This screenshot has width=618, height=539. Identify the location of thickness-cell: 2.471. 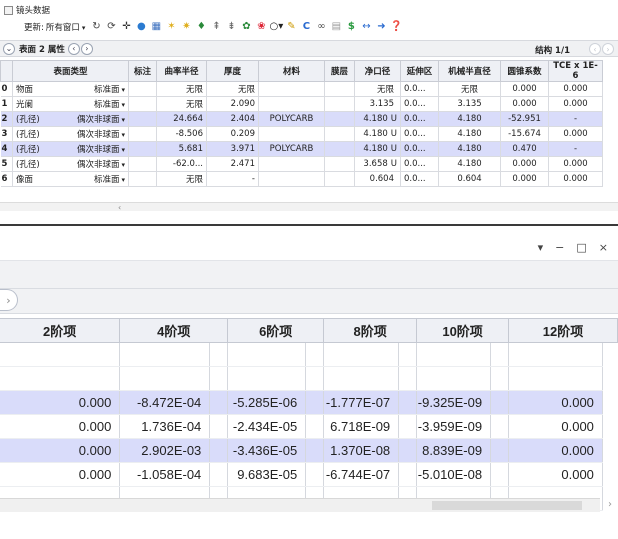
(232, 164).